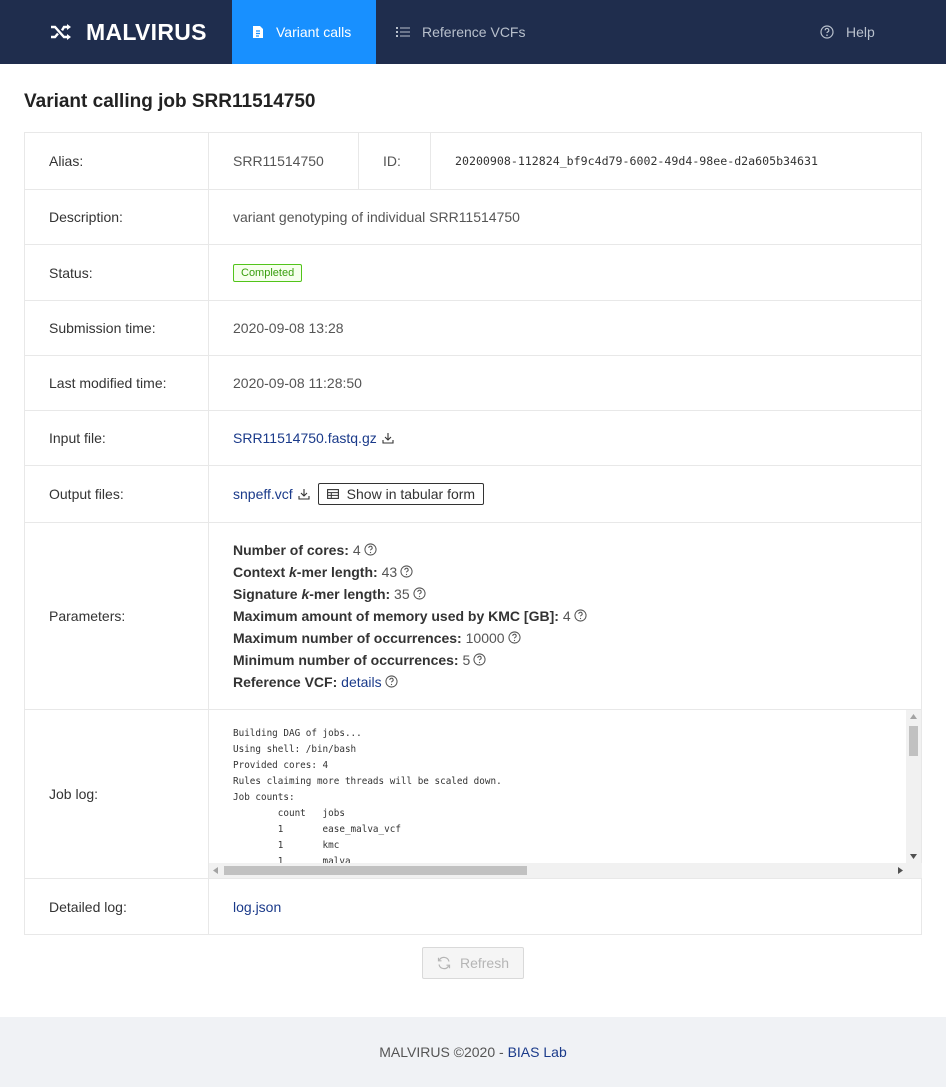 This screenshot has width=946, height=1087. Describe the element at coordinates (117, 272) in the screenshot. I see `status-label: Status:` at that location.